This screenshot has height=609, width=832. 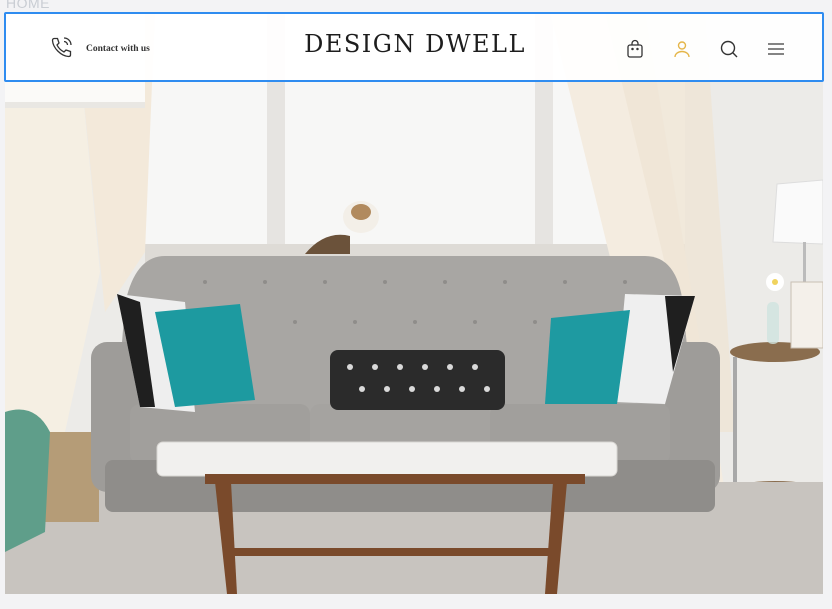 What do you see at coordinates (775, 48) in the screenshot?
I see `menu-icon` at bounding box center [775, 48].